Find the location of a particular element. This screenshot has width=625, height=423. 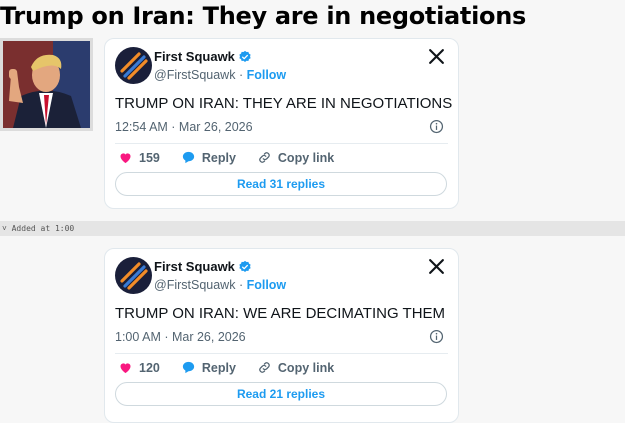

tweet-actions: 159 Reply Copy link is located at coordinates (226, 157).